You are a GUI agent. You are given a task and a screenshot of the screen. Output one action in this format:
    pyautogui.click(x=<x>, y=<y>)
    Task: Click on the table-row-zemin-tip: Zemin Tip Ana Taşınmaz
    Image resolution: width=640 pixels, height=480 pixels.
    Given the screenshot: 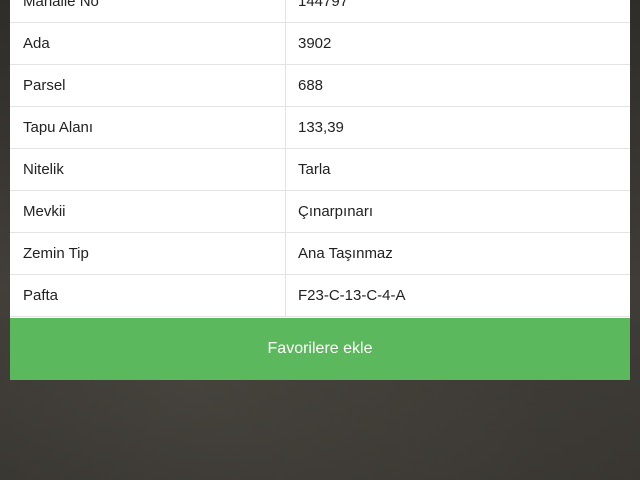 What is the action you would take?
    pyautogui.click(x=320, y=254)
    